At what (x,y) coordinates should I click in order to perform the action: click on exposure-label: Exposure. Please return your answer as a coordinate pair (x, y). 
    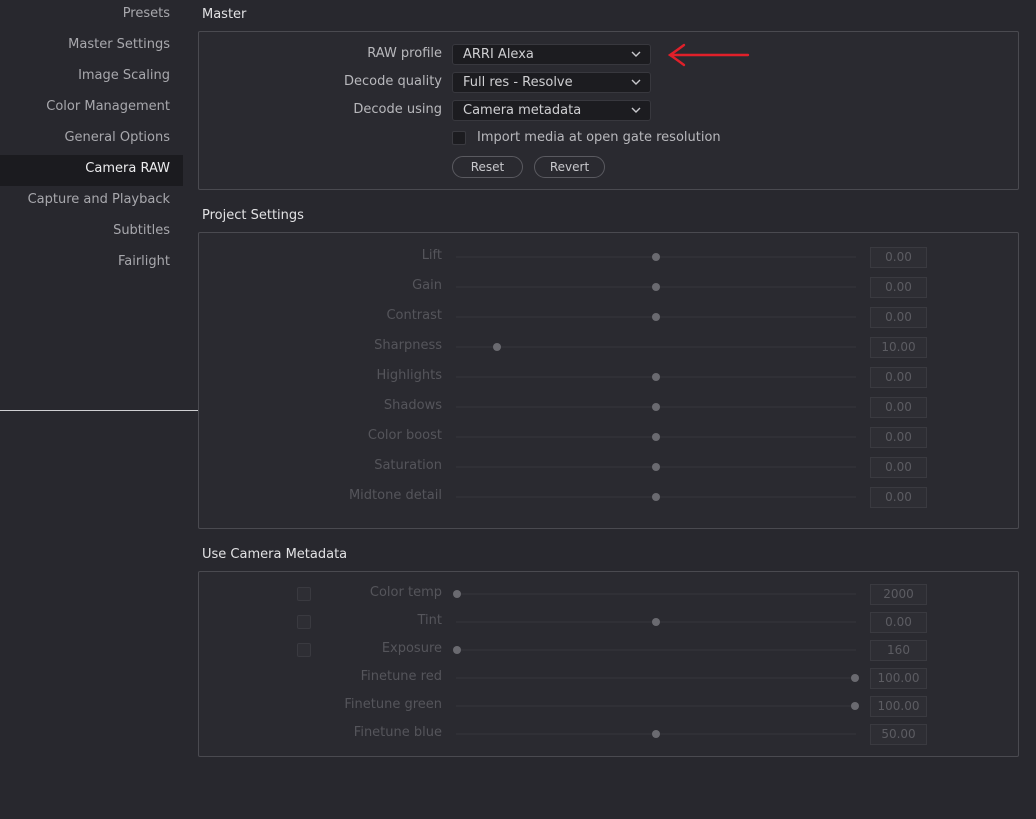
    Looking at the image, I should click on (411, 648).